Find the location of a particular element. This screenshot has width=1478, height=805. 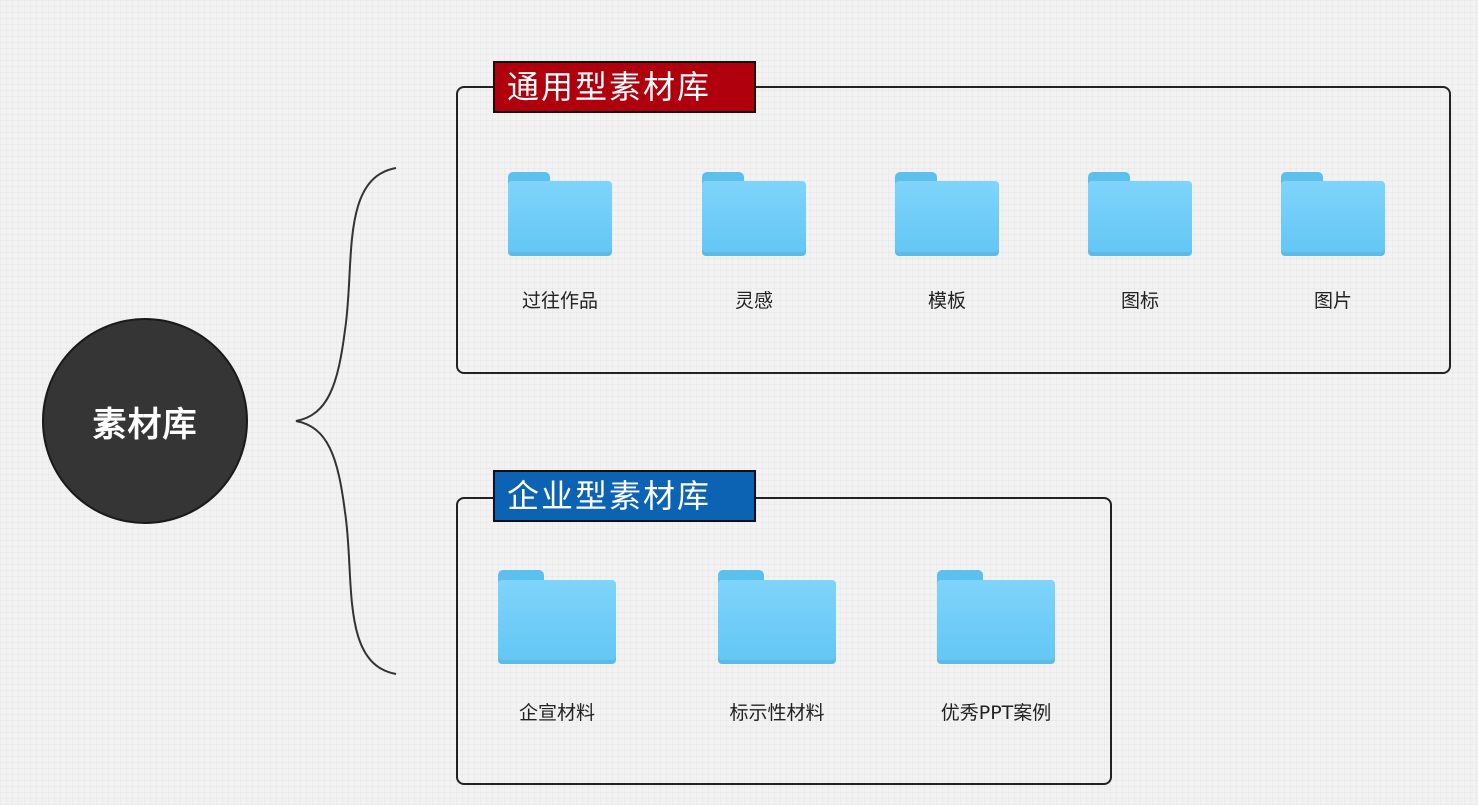

root-node: 素材库 is located at coordinates (145, 421).